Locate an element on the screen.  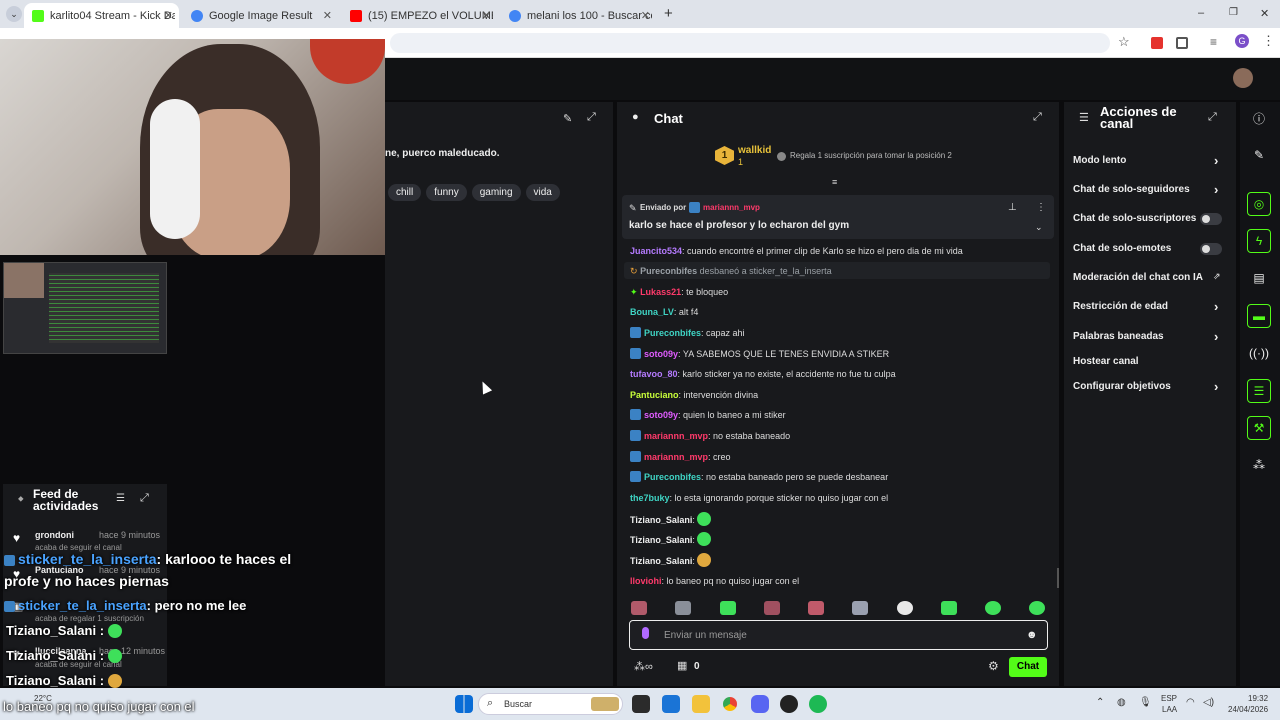
external-link-icon: ⇗ is located at coordinates (1217, 276).